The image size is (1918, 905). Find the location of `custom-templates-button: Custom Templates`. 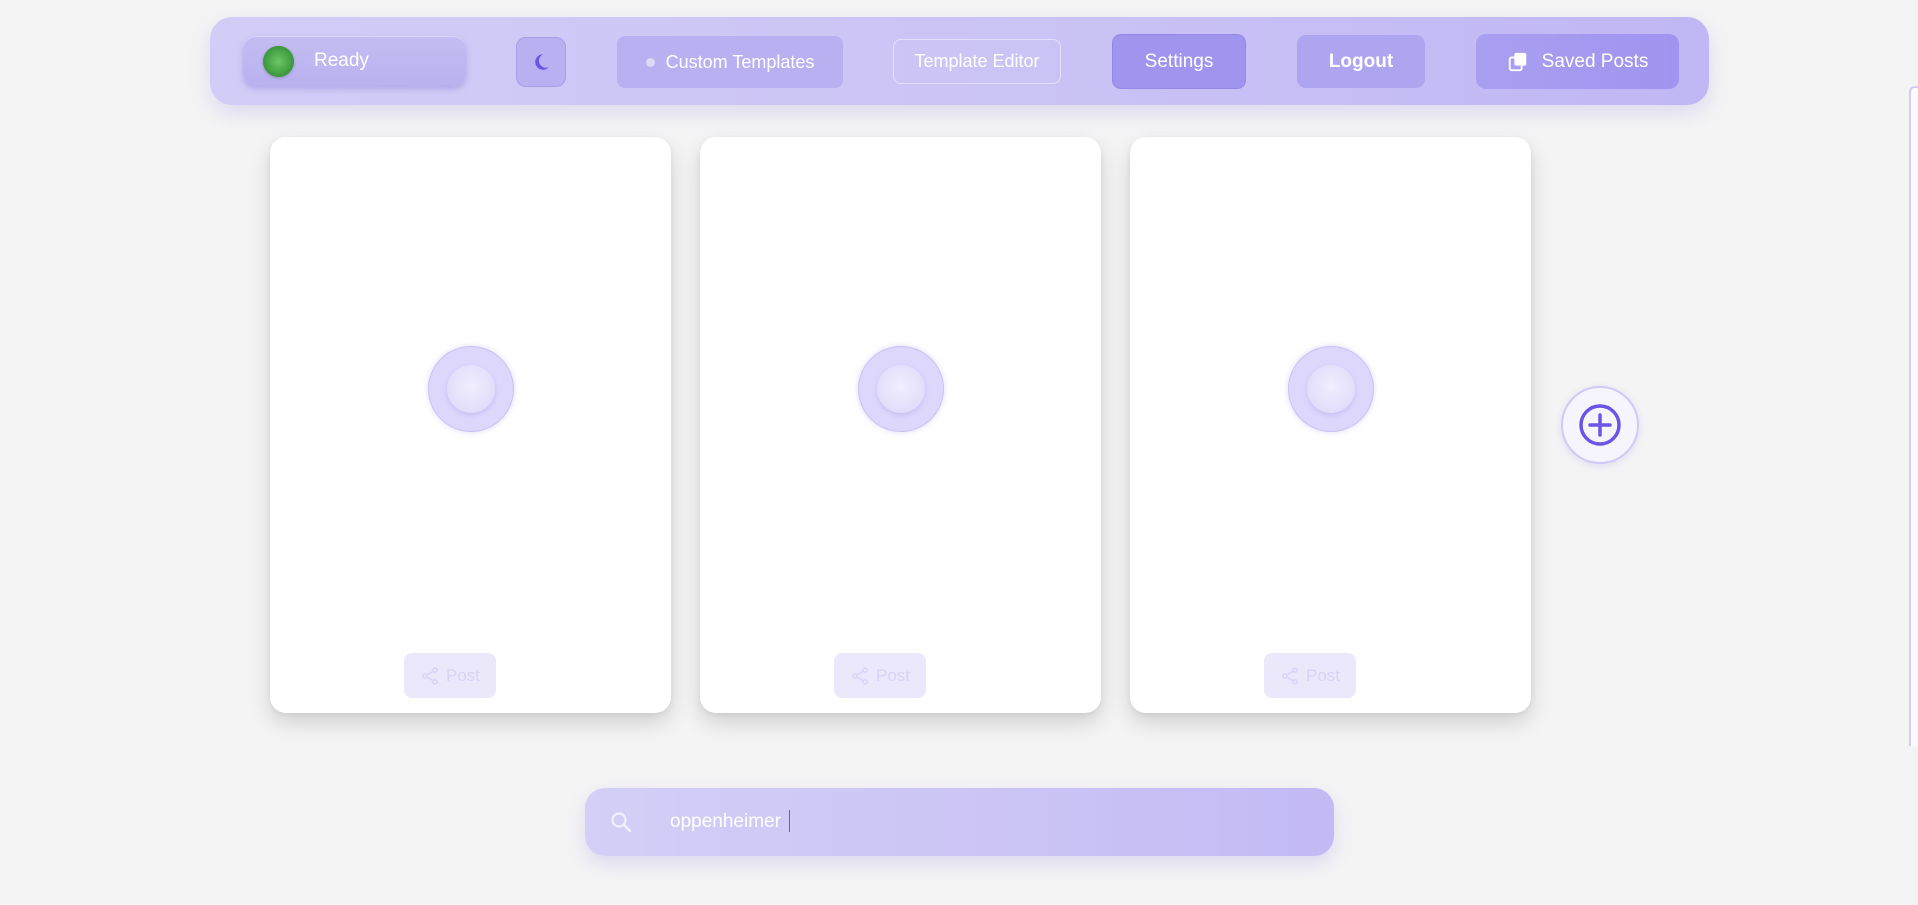

custom-templates-button: Custom Templates is located at coordinates (730, 62).